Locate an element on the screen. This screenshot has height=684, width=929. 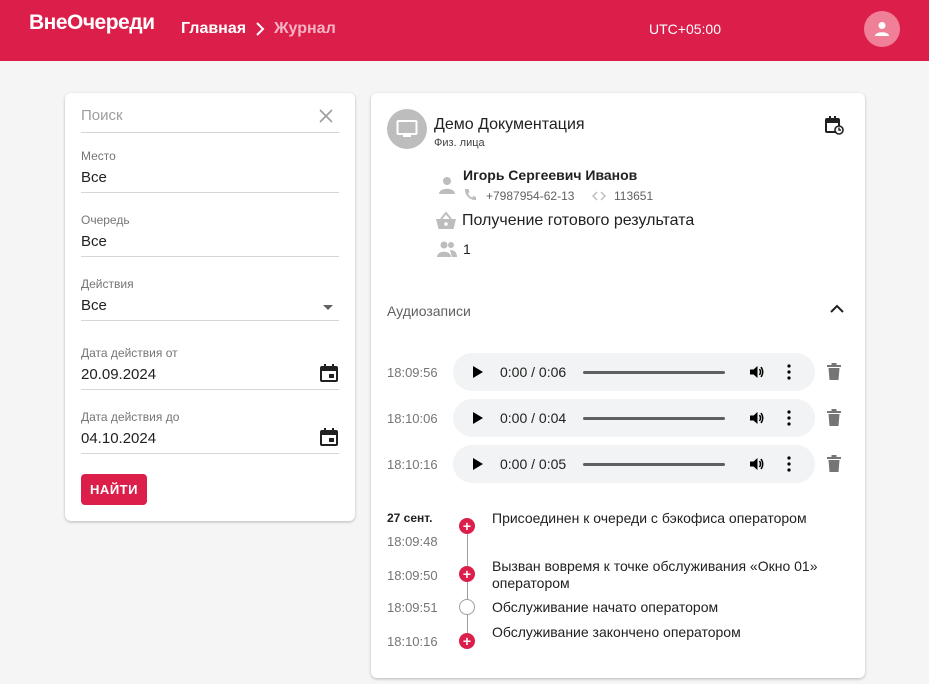
find-button: НАЙТИ is located at coordinates (114, 489).